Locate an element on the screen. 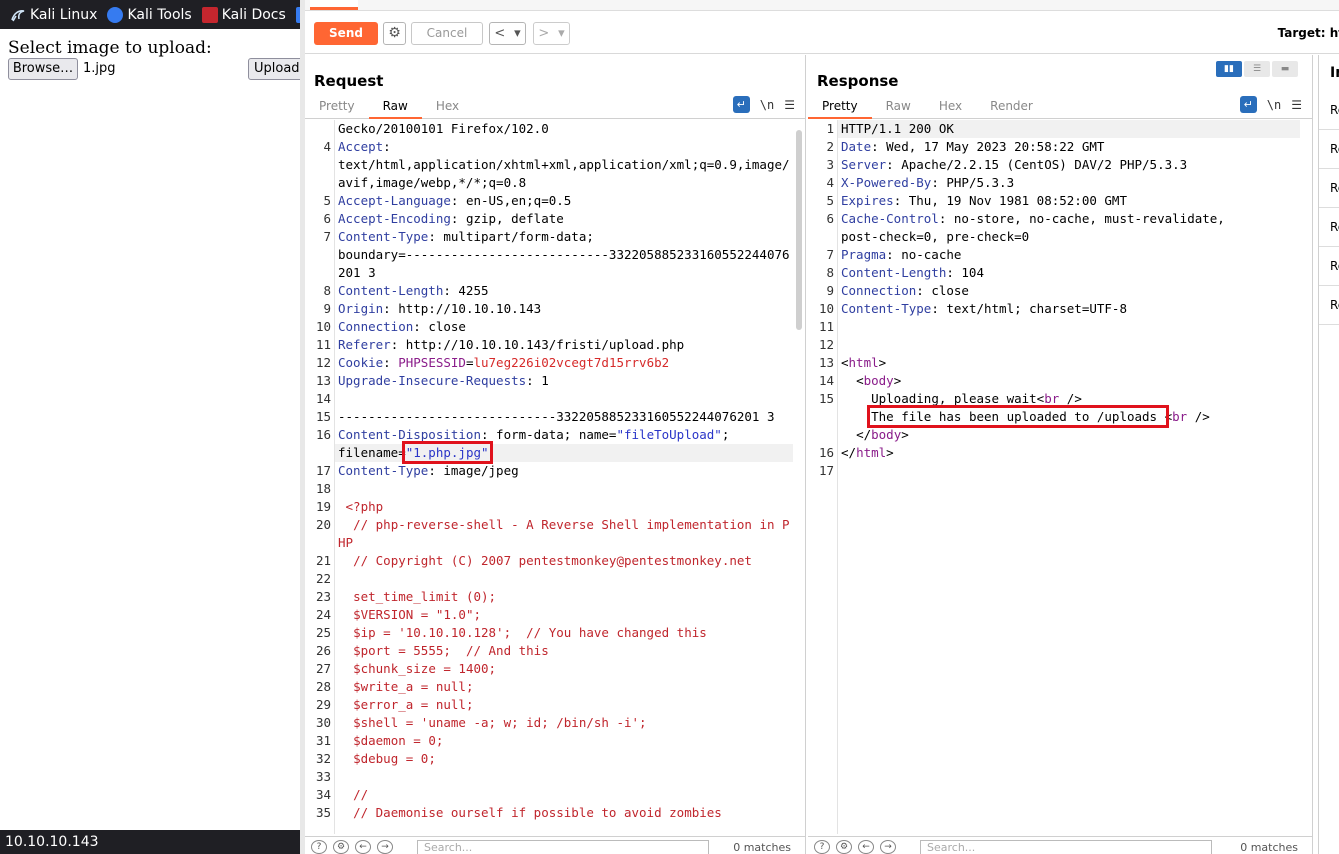 This screenshot has height=854, width=1339. history-forward-button: > ▾ is located at coordinates (551, 33).